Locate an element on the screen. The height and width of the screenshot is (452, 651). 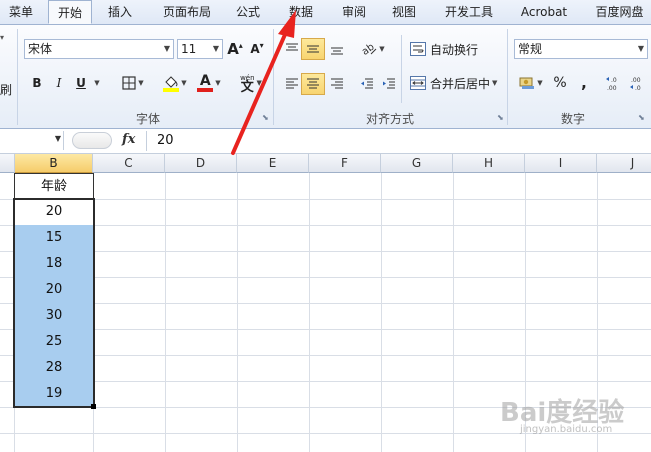
comma-style-button: , is located at coordinates (584, 83).